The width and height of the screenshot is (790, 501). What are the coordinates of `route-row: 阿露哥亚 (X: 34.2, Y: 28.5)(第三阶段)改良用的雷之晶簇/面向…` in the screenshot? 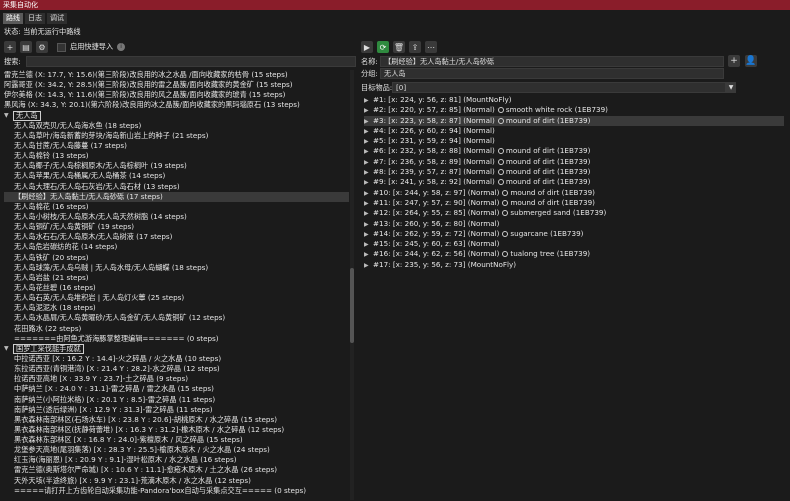 It's located at (176, 85).